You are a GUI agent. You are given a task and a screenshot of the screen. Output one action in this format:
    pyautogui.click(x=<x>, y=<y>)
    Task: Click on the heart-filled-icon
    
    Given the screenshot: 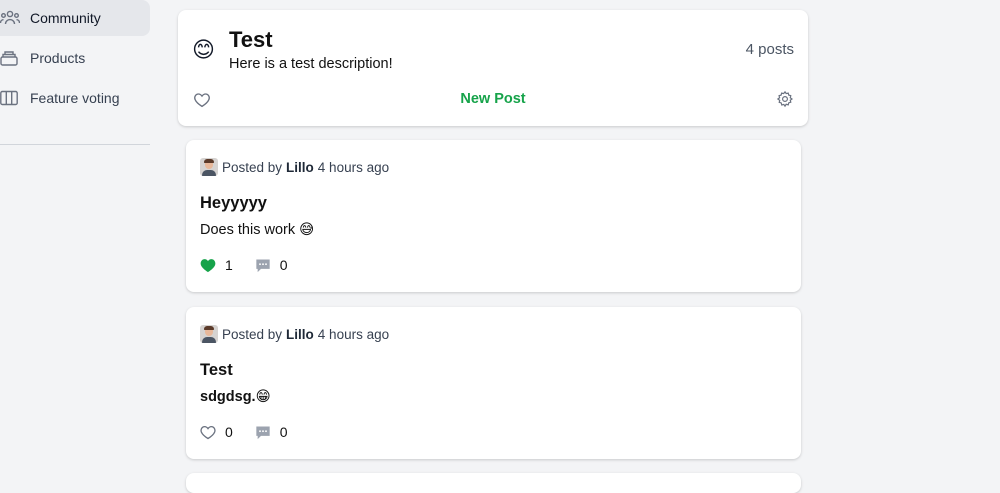 What is the action you would take?
    pyautogui.click(x=208, y=265)
    